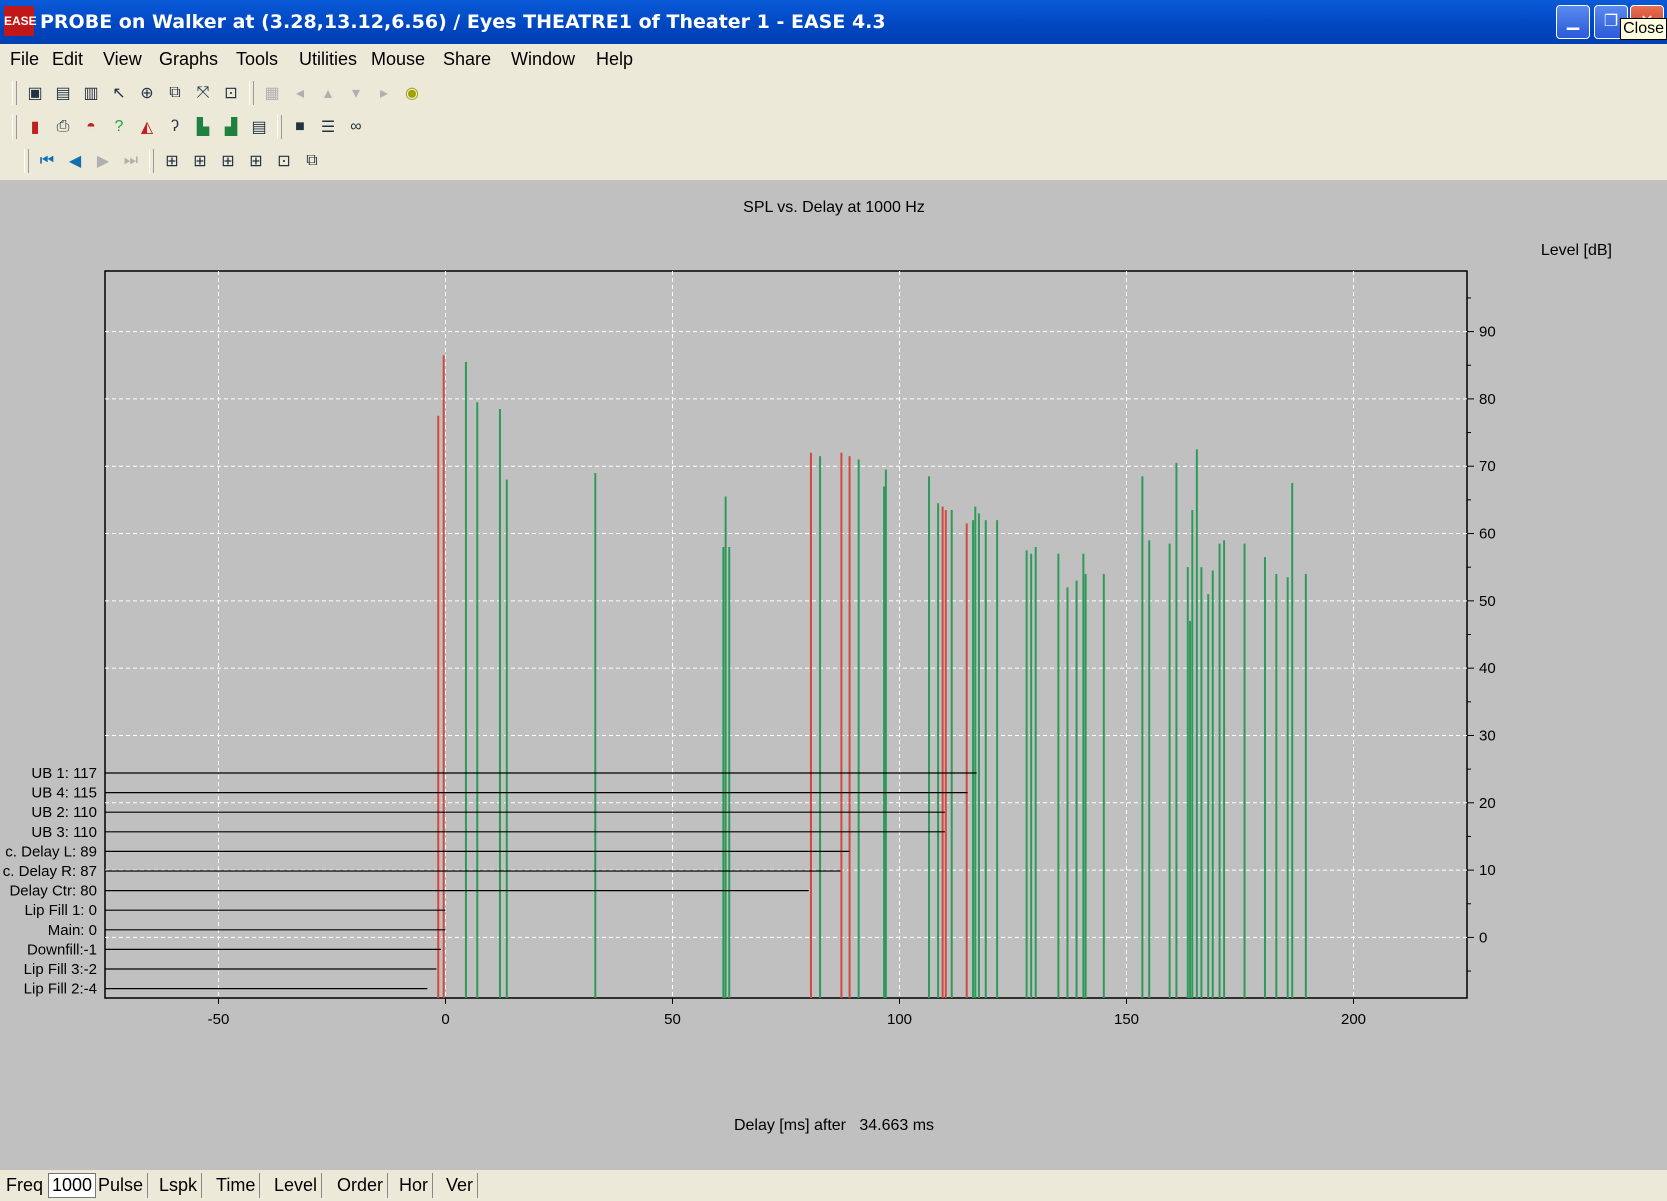 This screenshot has width=1667, height=1201. Describe the element at coordinates (1487, 870) in the screenshot. I see `y-tick-label: 10` at that location.